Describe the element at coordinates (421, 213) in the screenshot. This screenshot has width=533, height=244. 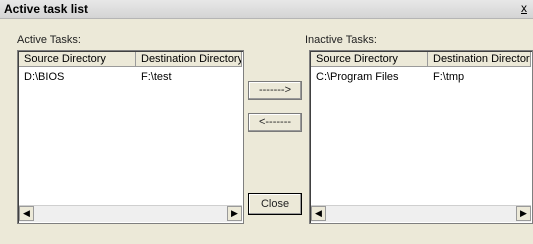
I see `inactive-horizontal-scrollbar: ◀ ▶` at that location.